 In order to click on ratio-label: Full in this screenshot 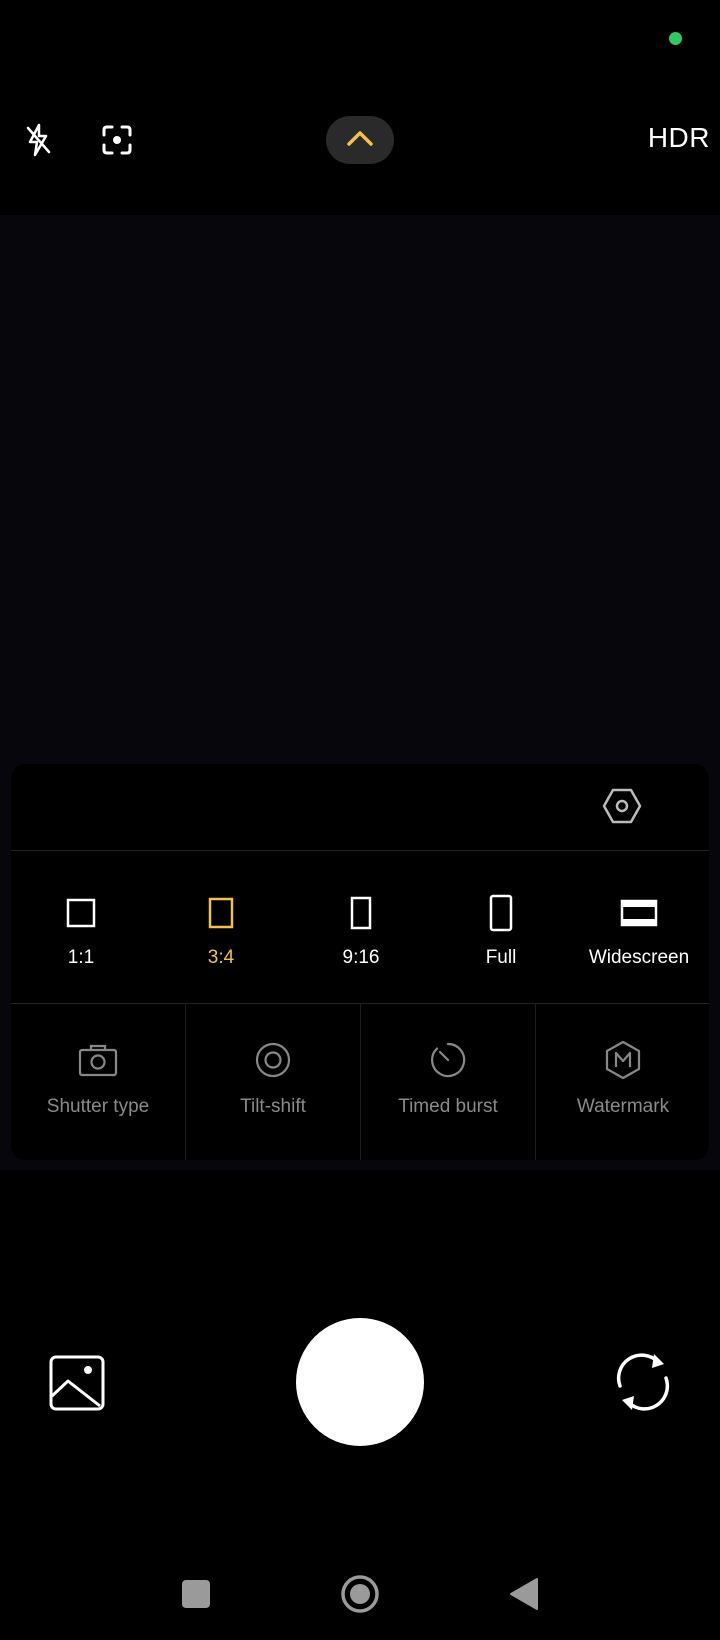, I will do `click(501, 957)`.